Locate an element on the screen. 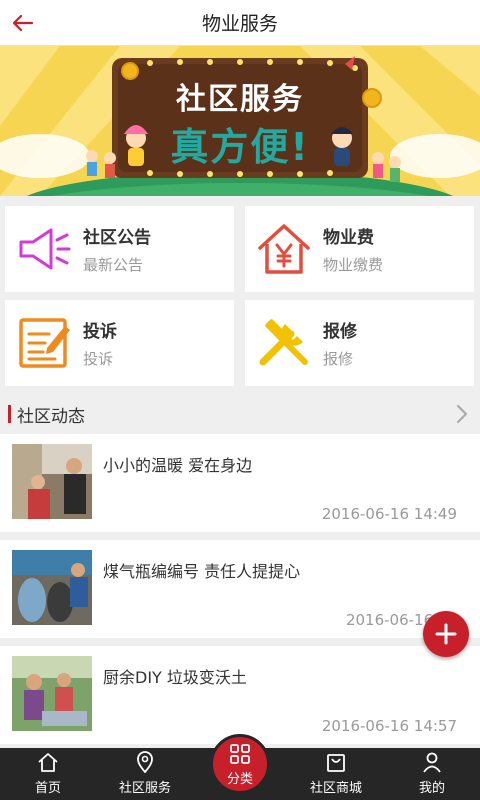 Image resolution: width=480 pixels, height=800 pixels. chevron-right-icon is located at coordinates (462, 414).